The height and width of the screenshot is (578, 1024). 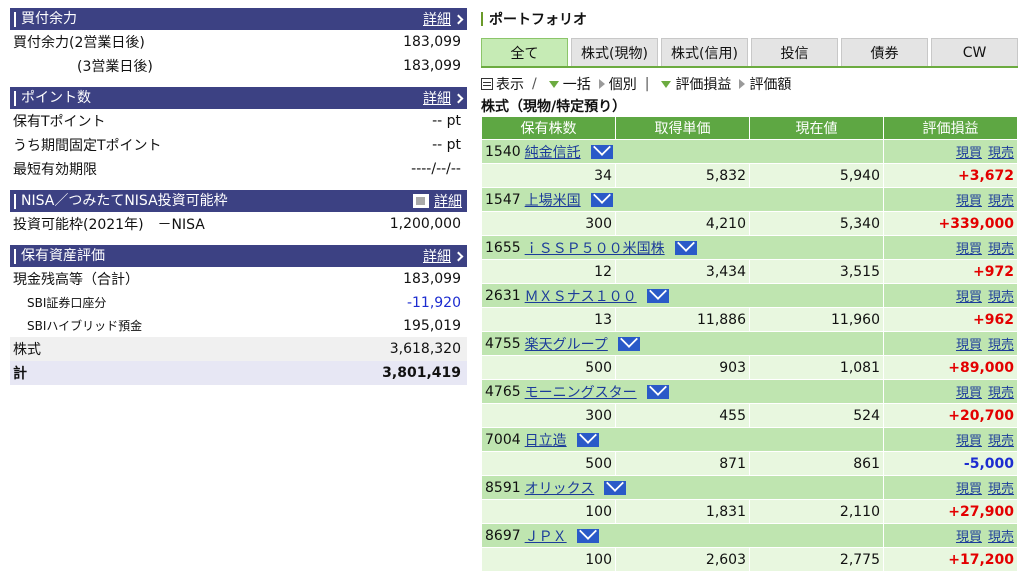 What do you see at coordinates (238, 373) in the screenshot?
I see `total-row: 計 3,801,419` at bounding box center [238, 373].